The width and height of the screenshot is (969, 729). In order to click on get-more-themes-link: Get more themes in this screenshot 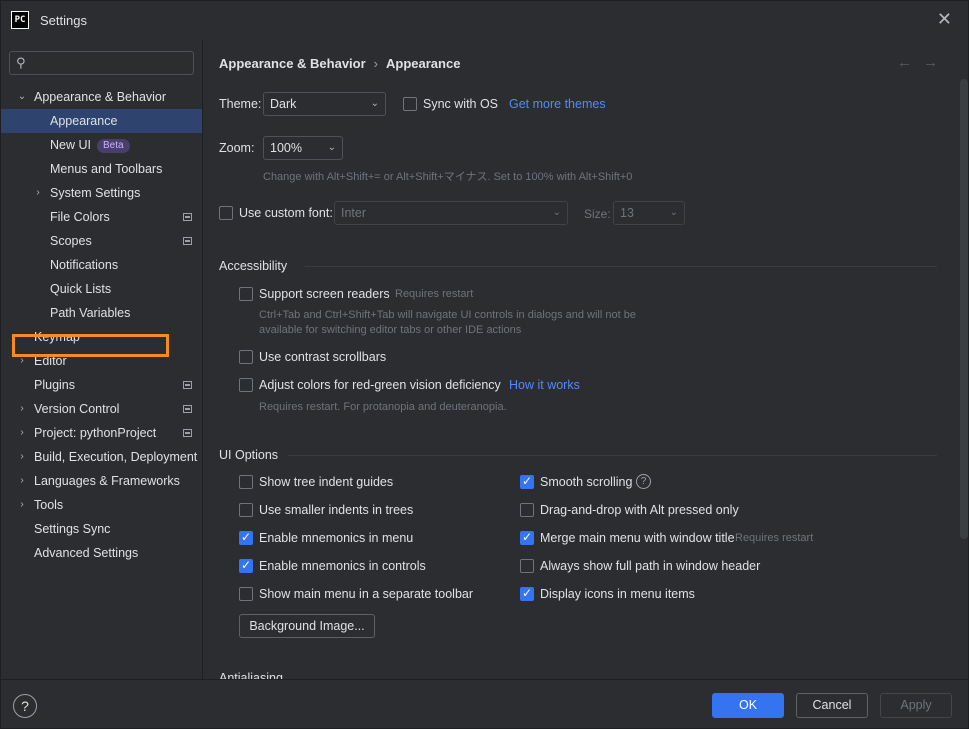, I will do `click(557, 104)`.